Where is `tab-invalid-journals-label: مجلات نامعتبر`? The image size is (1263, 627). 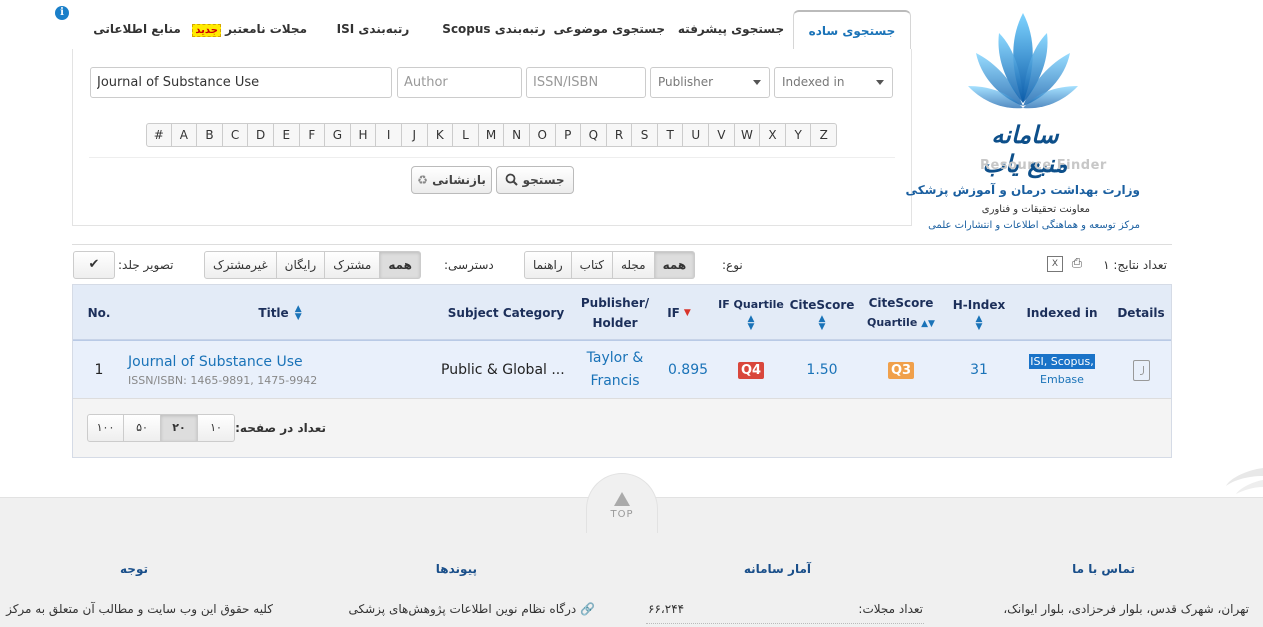 tab-invalid-journals-label: مجلات نامعتبر is located at coordinates (266, 29).